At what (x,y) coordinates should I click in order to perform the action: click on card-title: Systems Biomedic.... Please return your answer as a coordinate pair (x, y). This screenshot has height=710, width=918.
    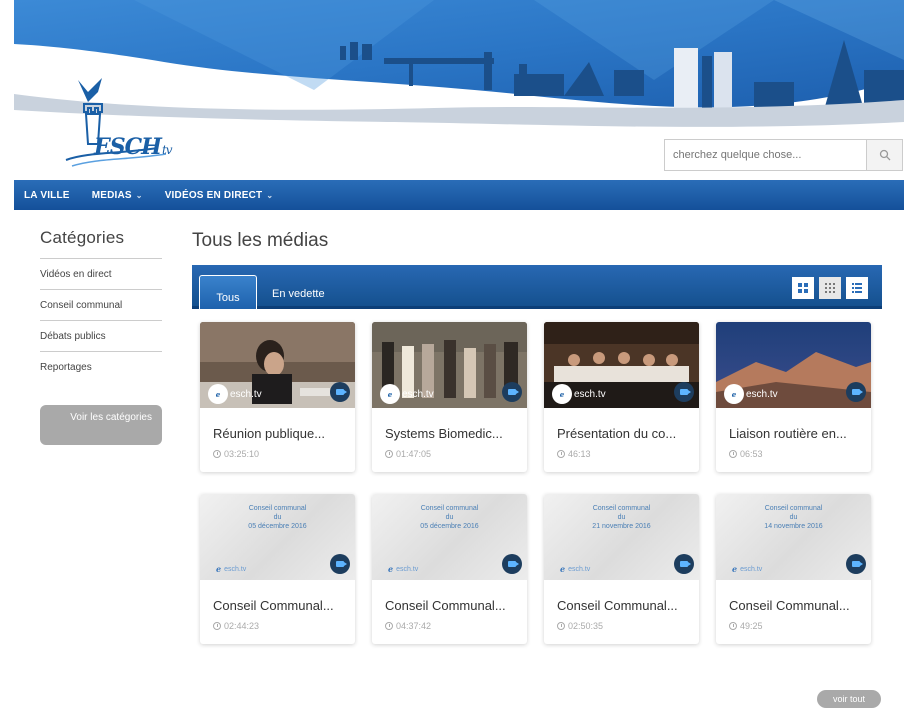
    Looking at the image, I should click on (449, 424).